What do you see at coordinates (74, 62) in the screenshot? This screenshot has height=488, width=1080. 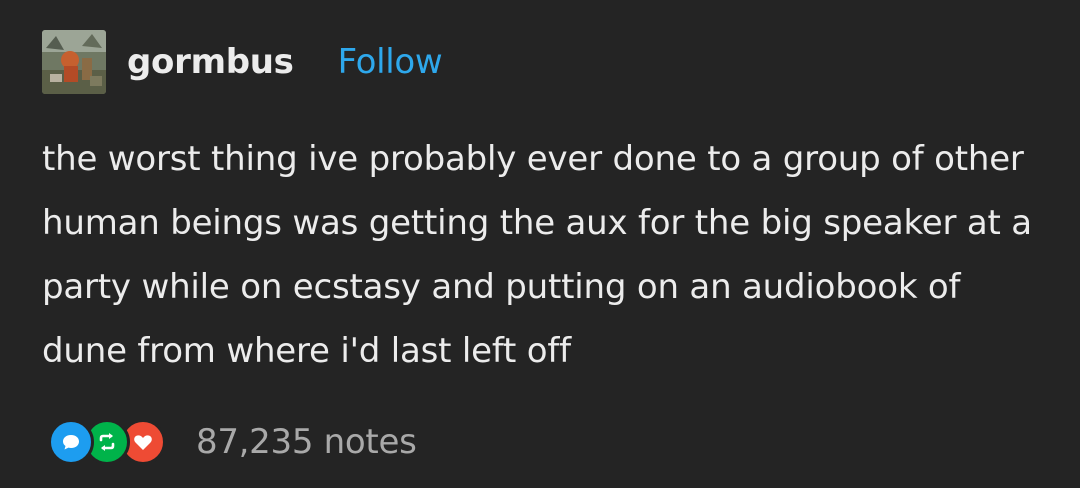 I see `user-avatar` at bounding box center [74, 62].